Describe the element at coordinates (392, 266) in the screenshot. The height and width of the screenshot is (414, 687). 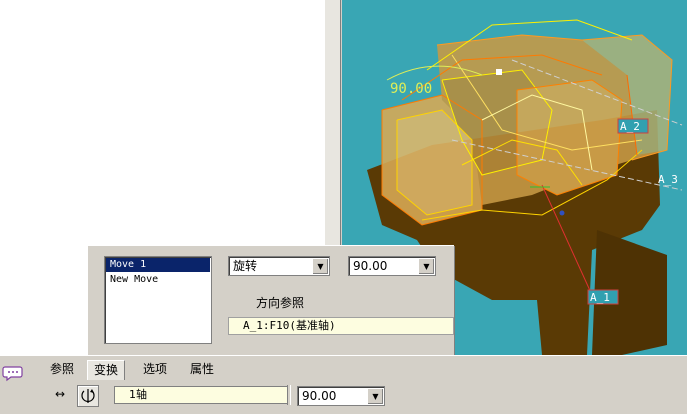
I see `angle-select: 90.00 ▼` at that location.